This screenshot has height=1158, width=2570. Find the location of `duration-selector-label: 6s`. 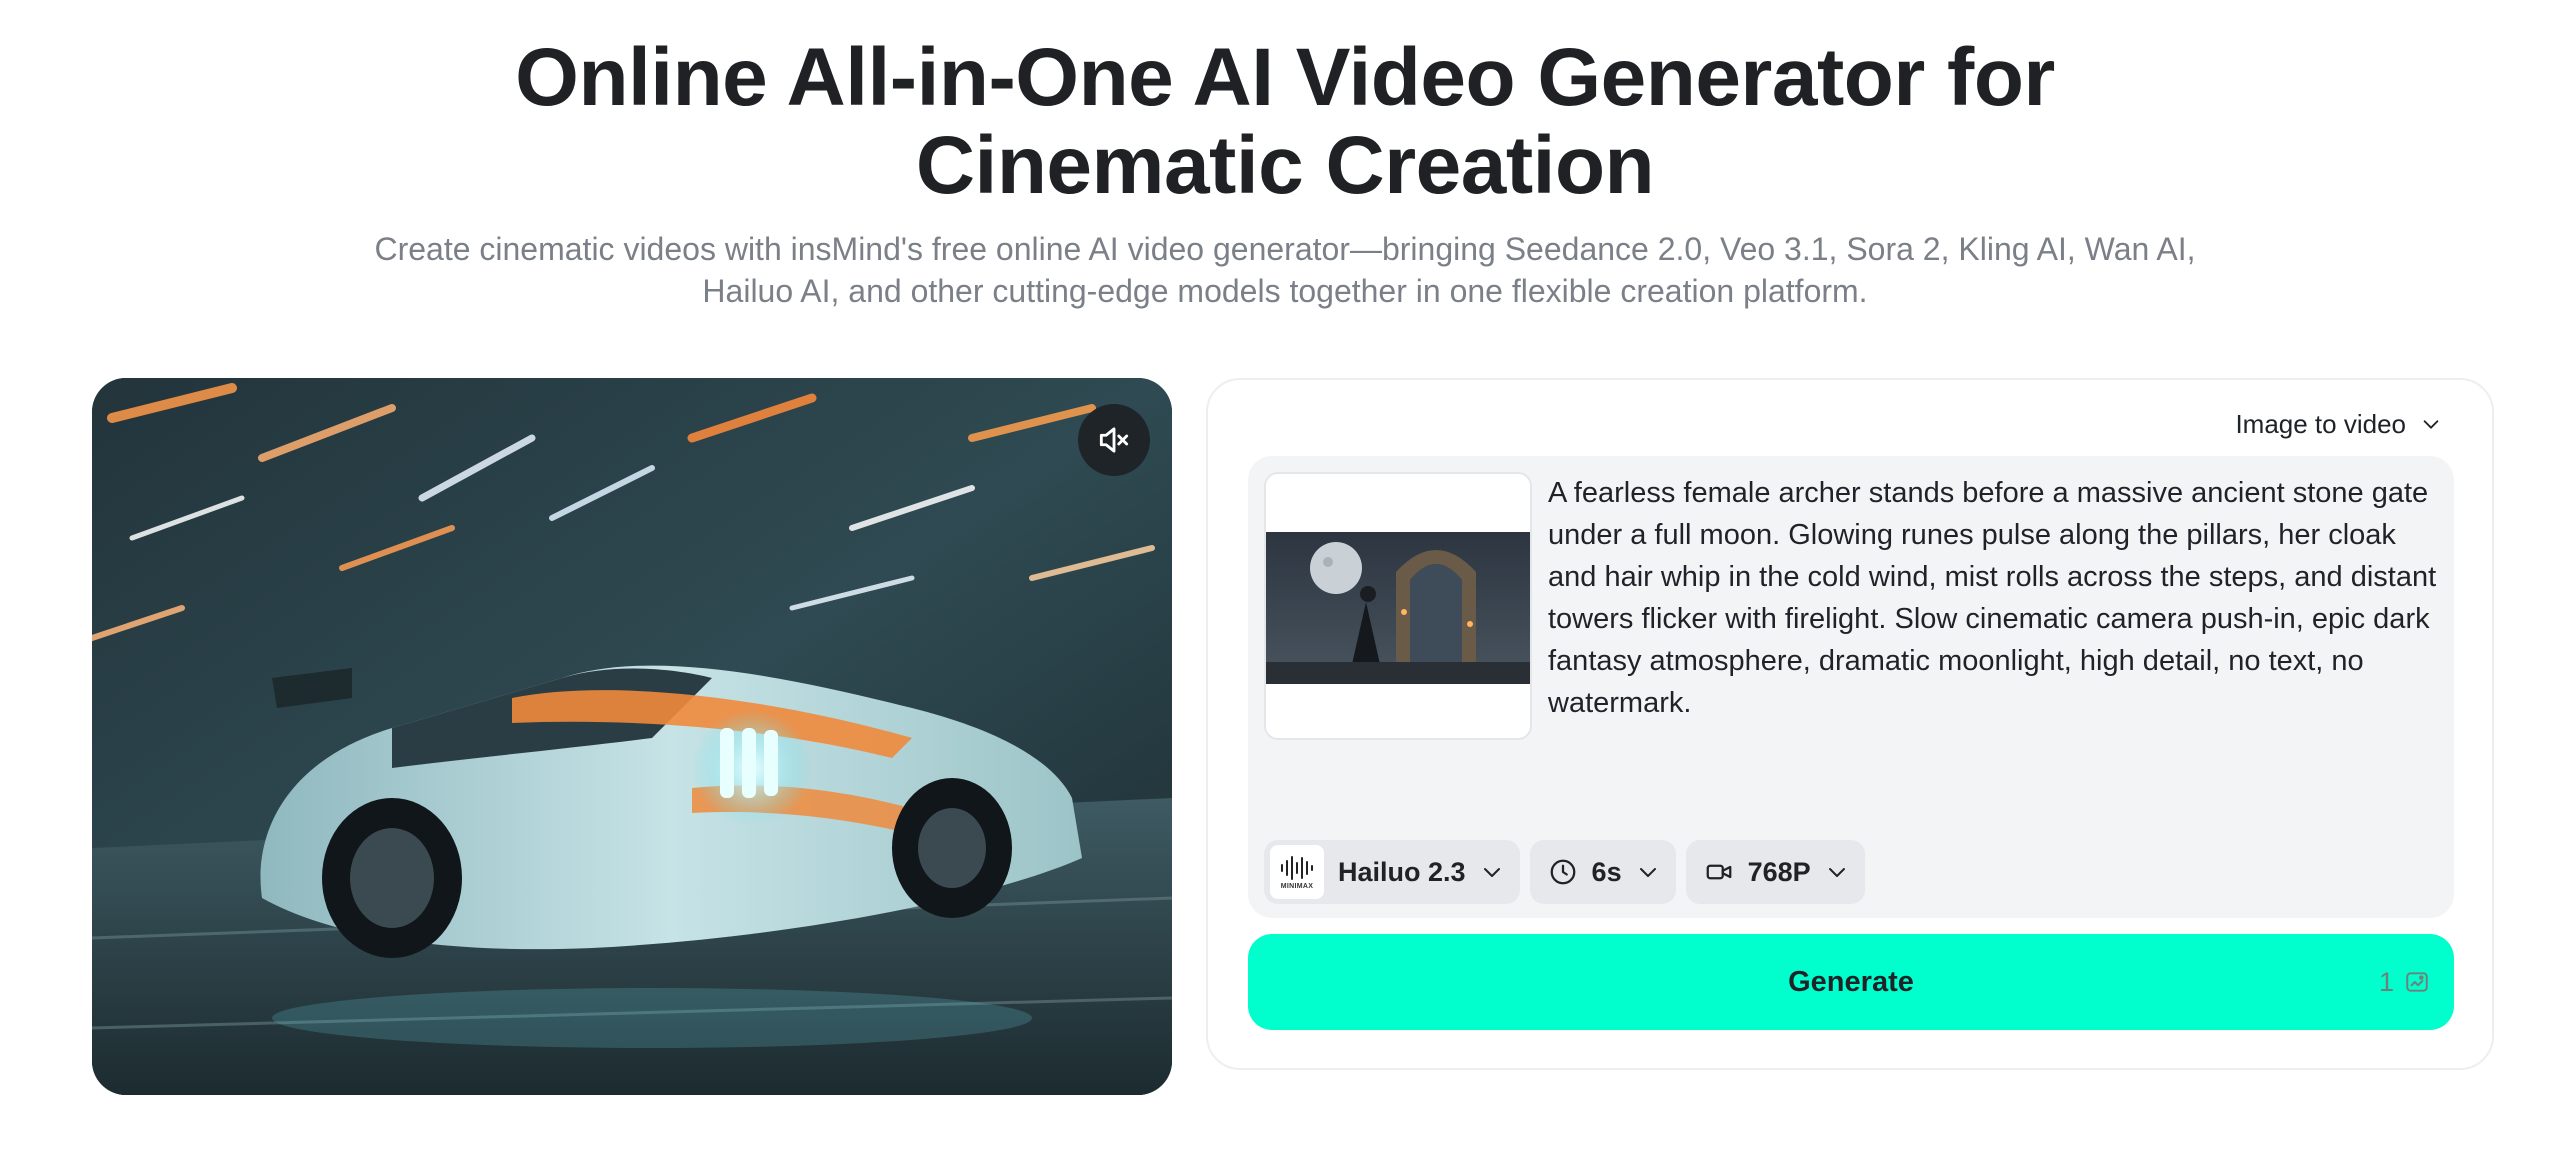

duration-selector-label: 6s is located at coordinates (1606, 871).